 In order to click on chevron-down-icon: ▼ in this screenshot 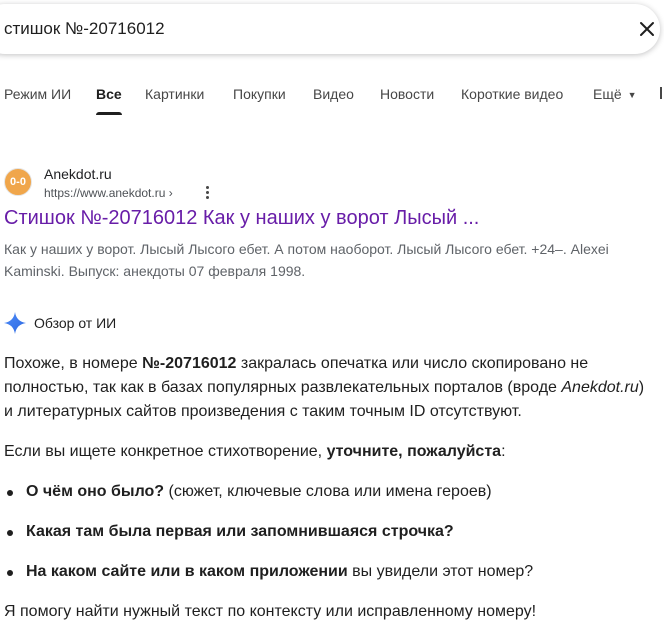, I will do `click(632, 95)`.